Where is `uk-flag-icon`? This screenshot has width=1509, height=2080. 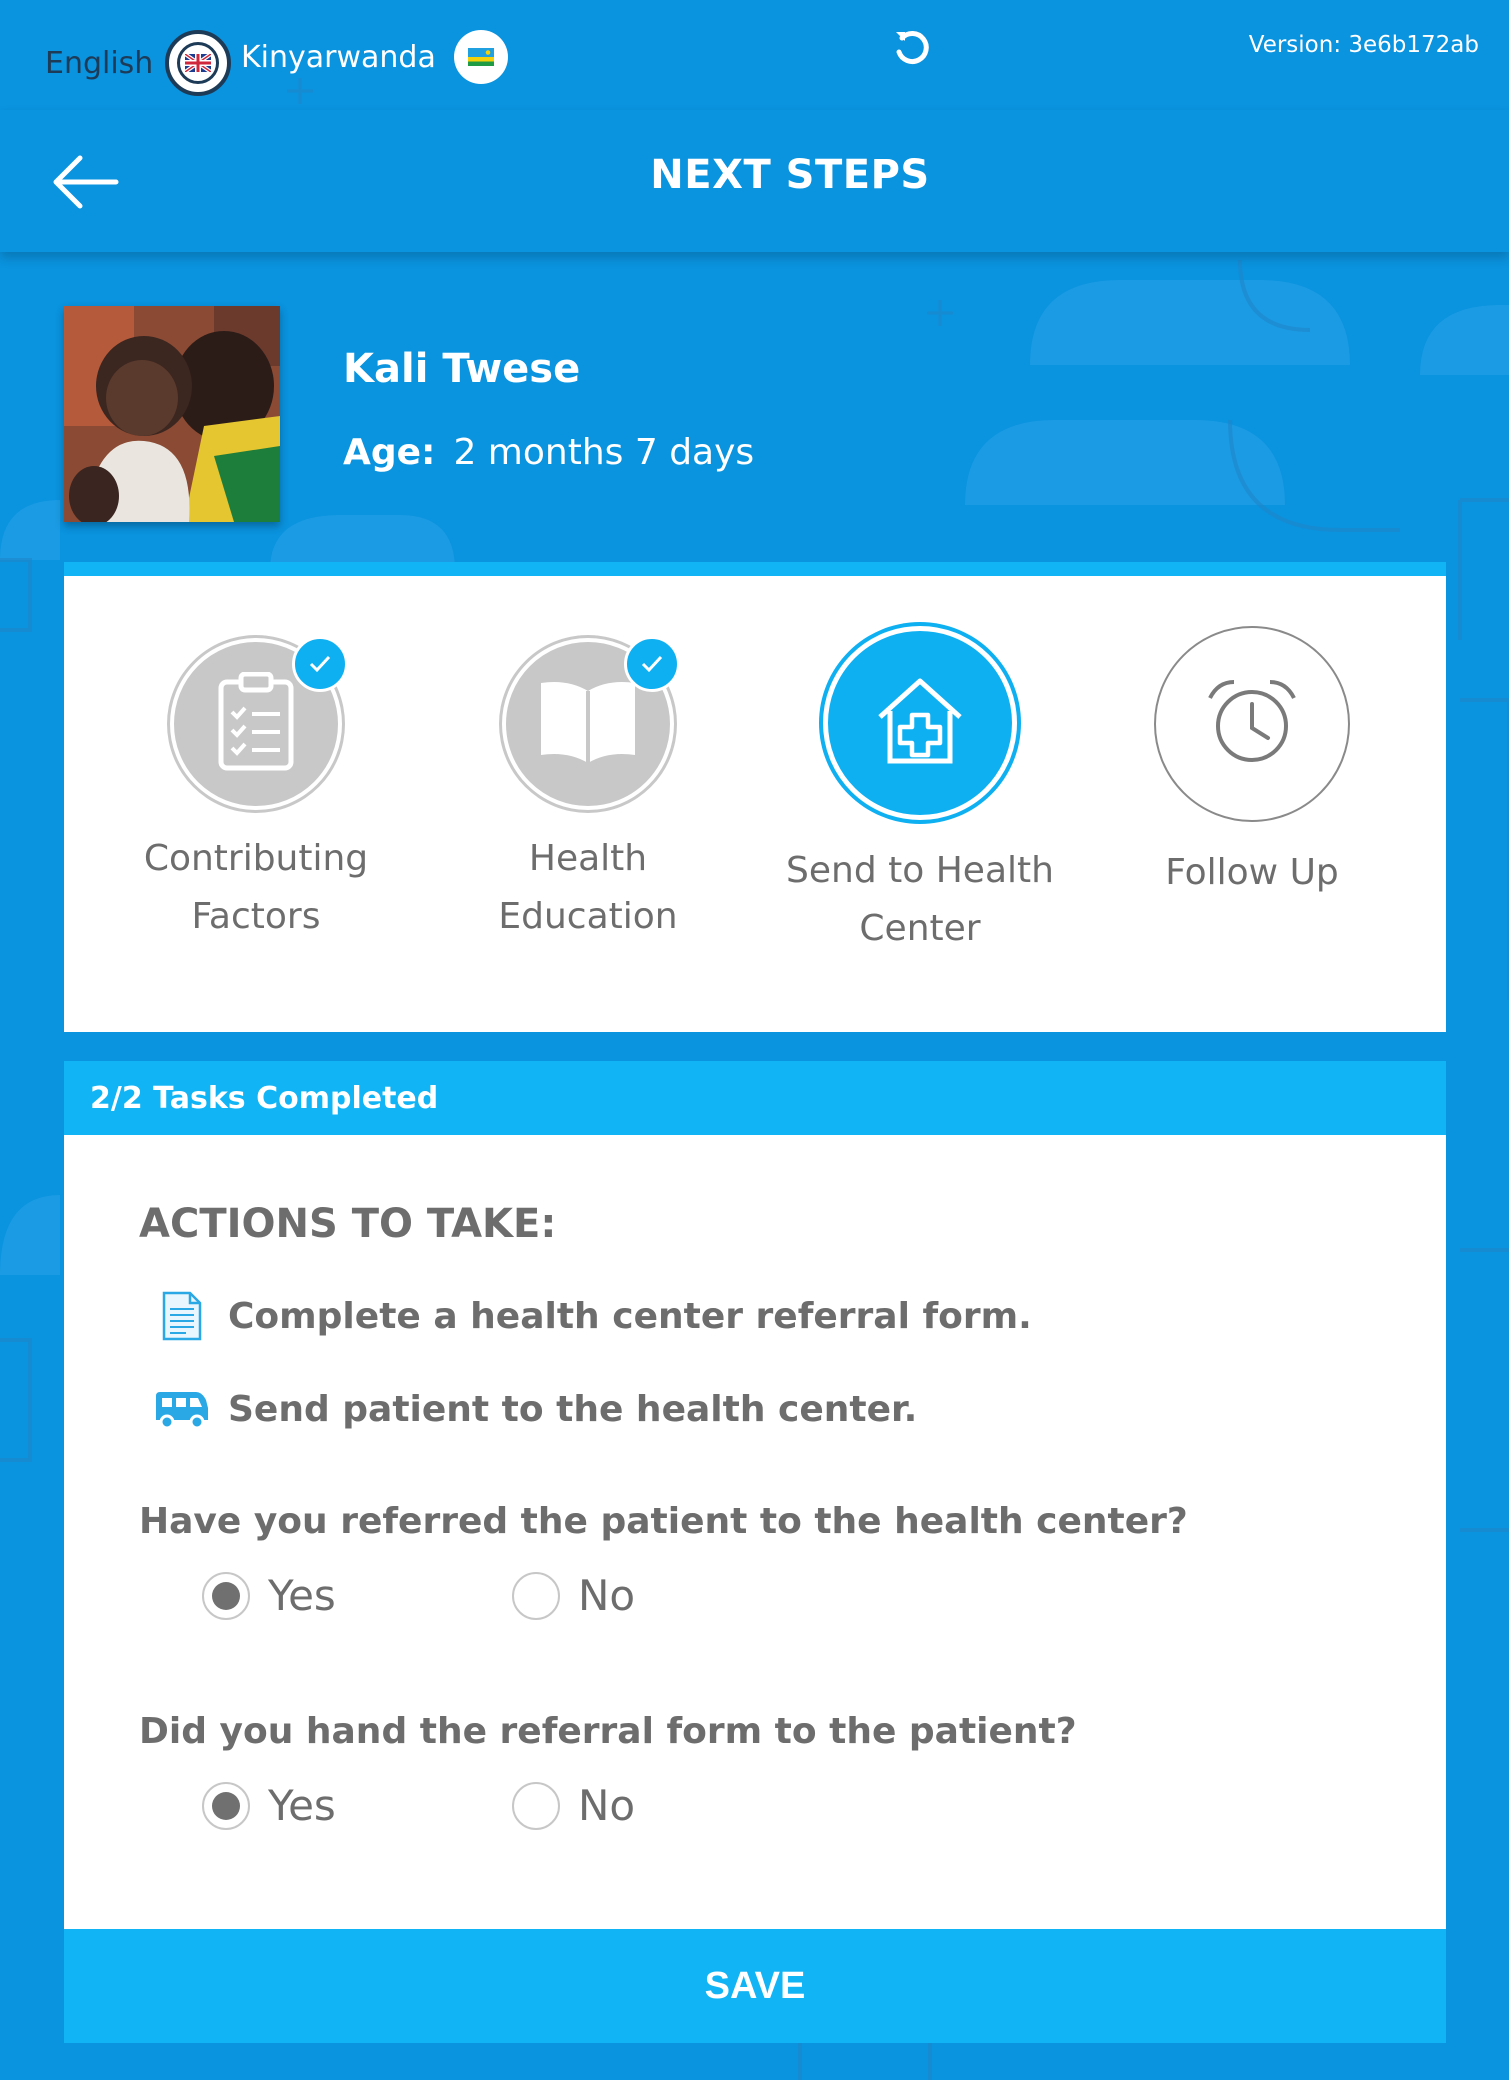
uk-flag-icon is located at coordinates (198, 63).